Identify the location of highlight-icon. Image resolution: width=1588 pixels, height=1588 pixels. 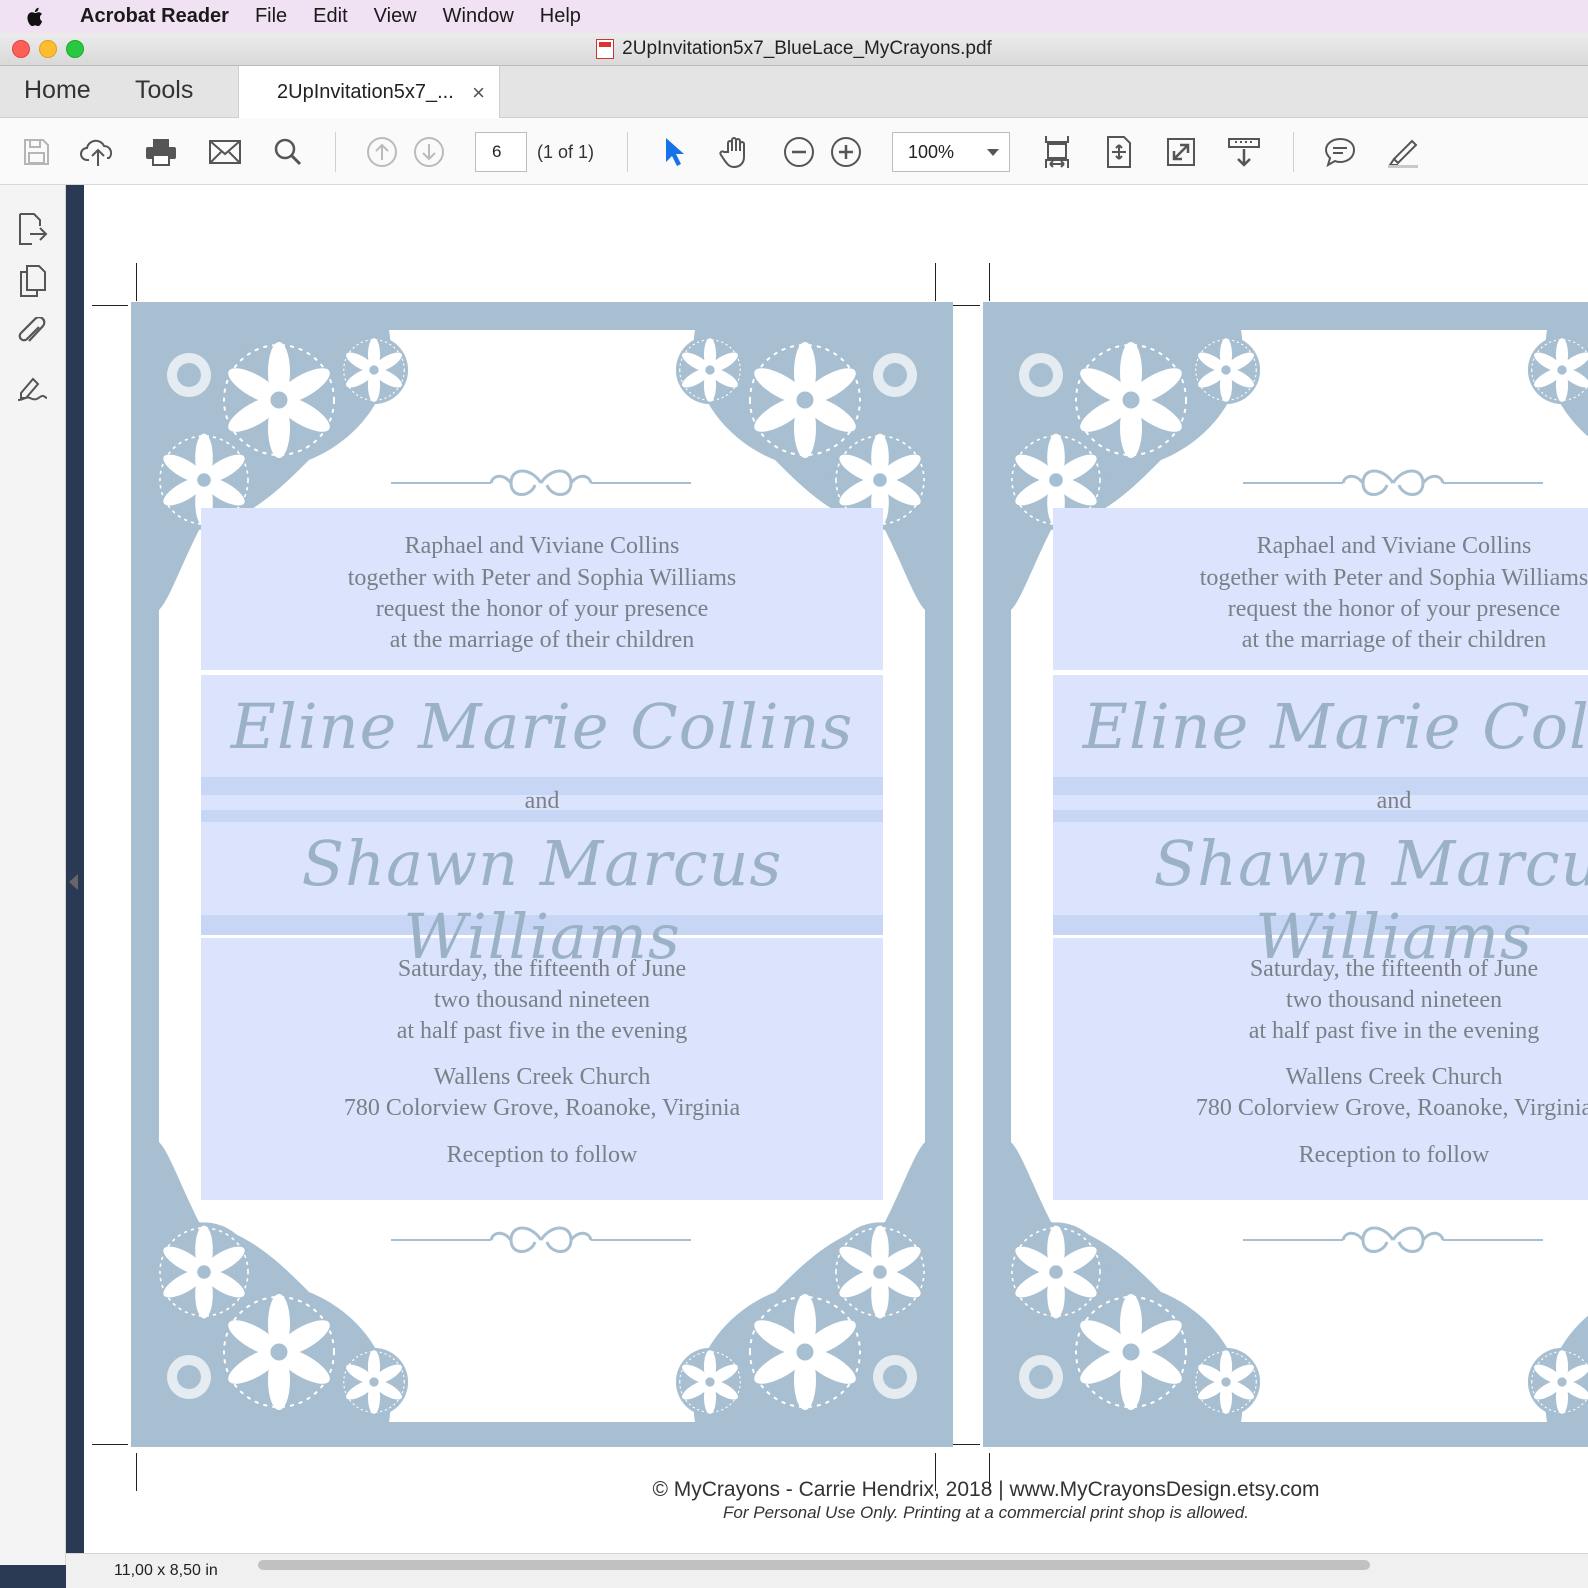
(1403, 152).